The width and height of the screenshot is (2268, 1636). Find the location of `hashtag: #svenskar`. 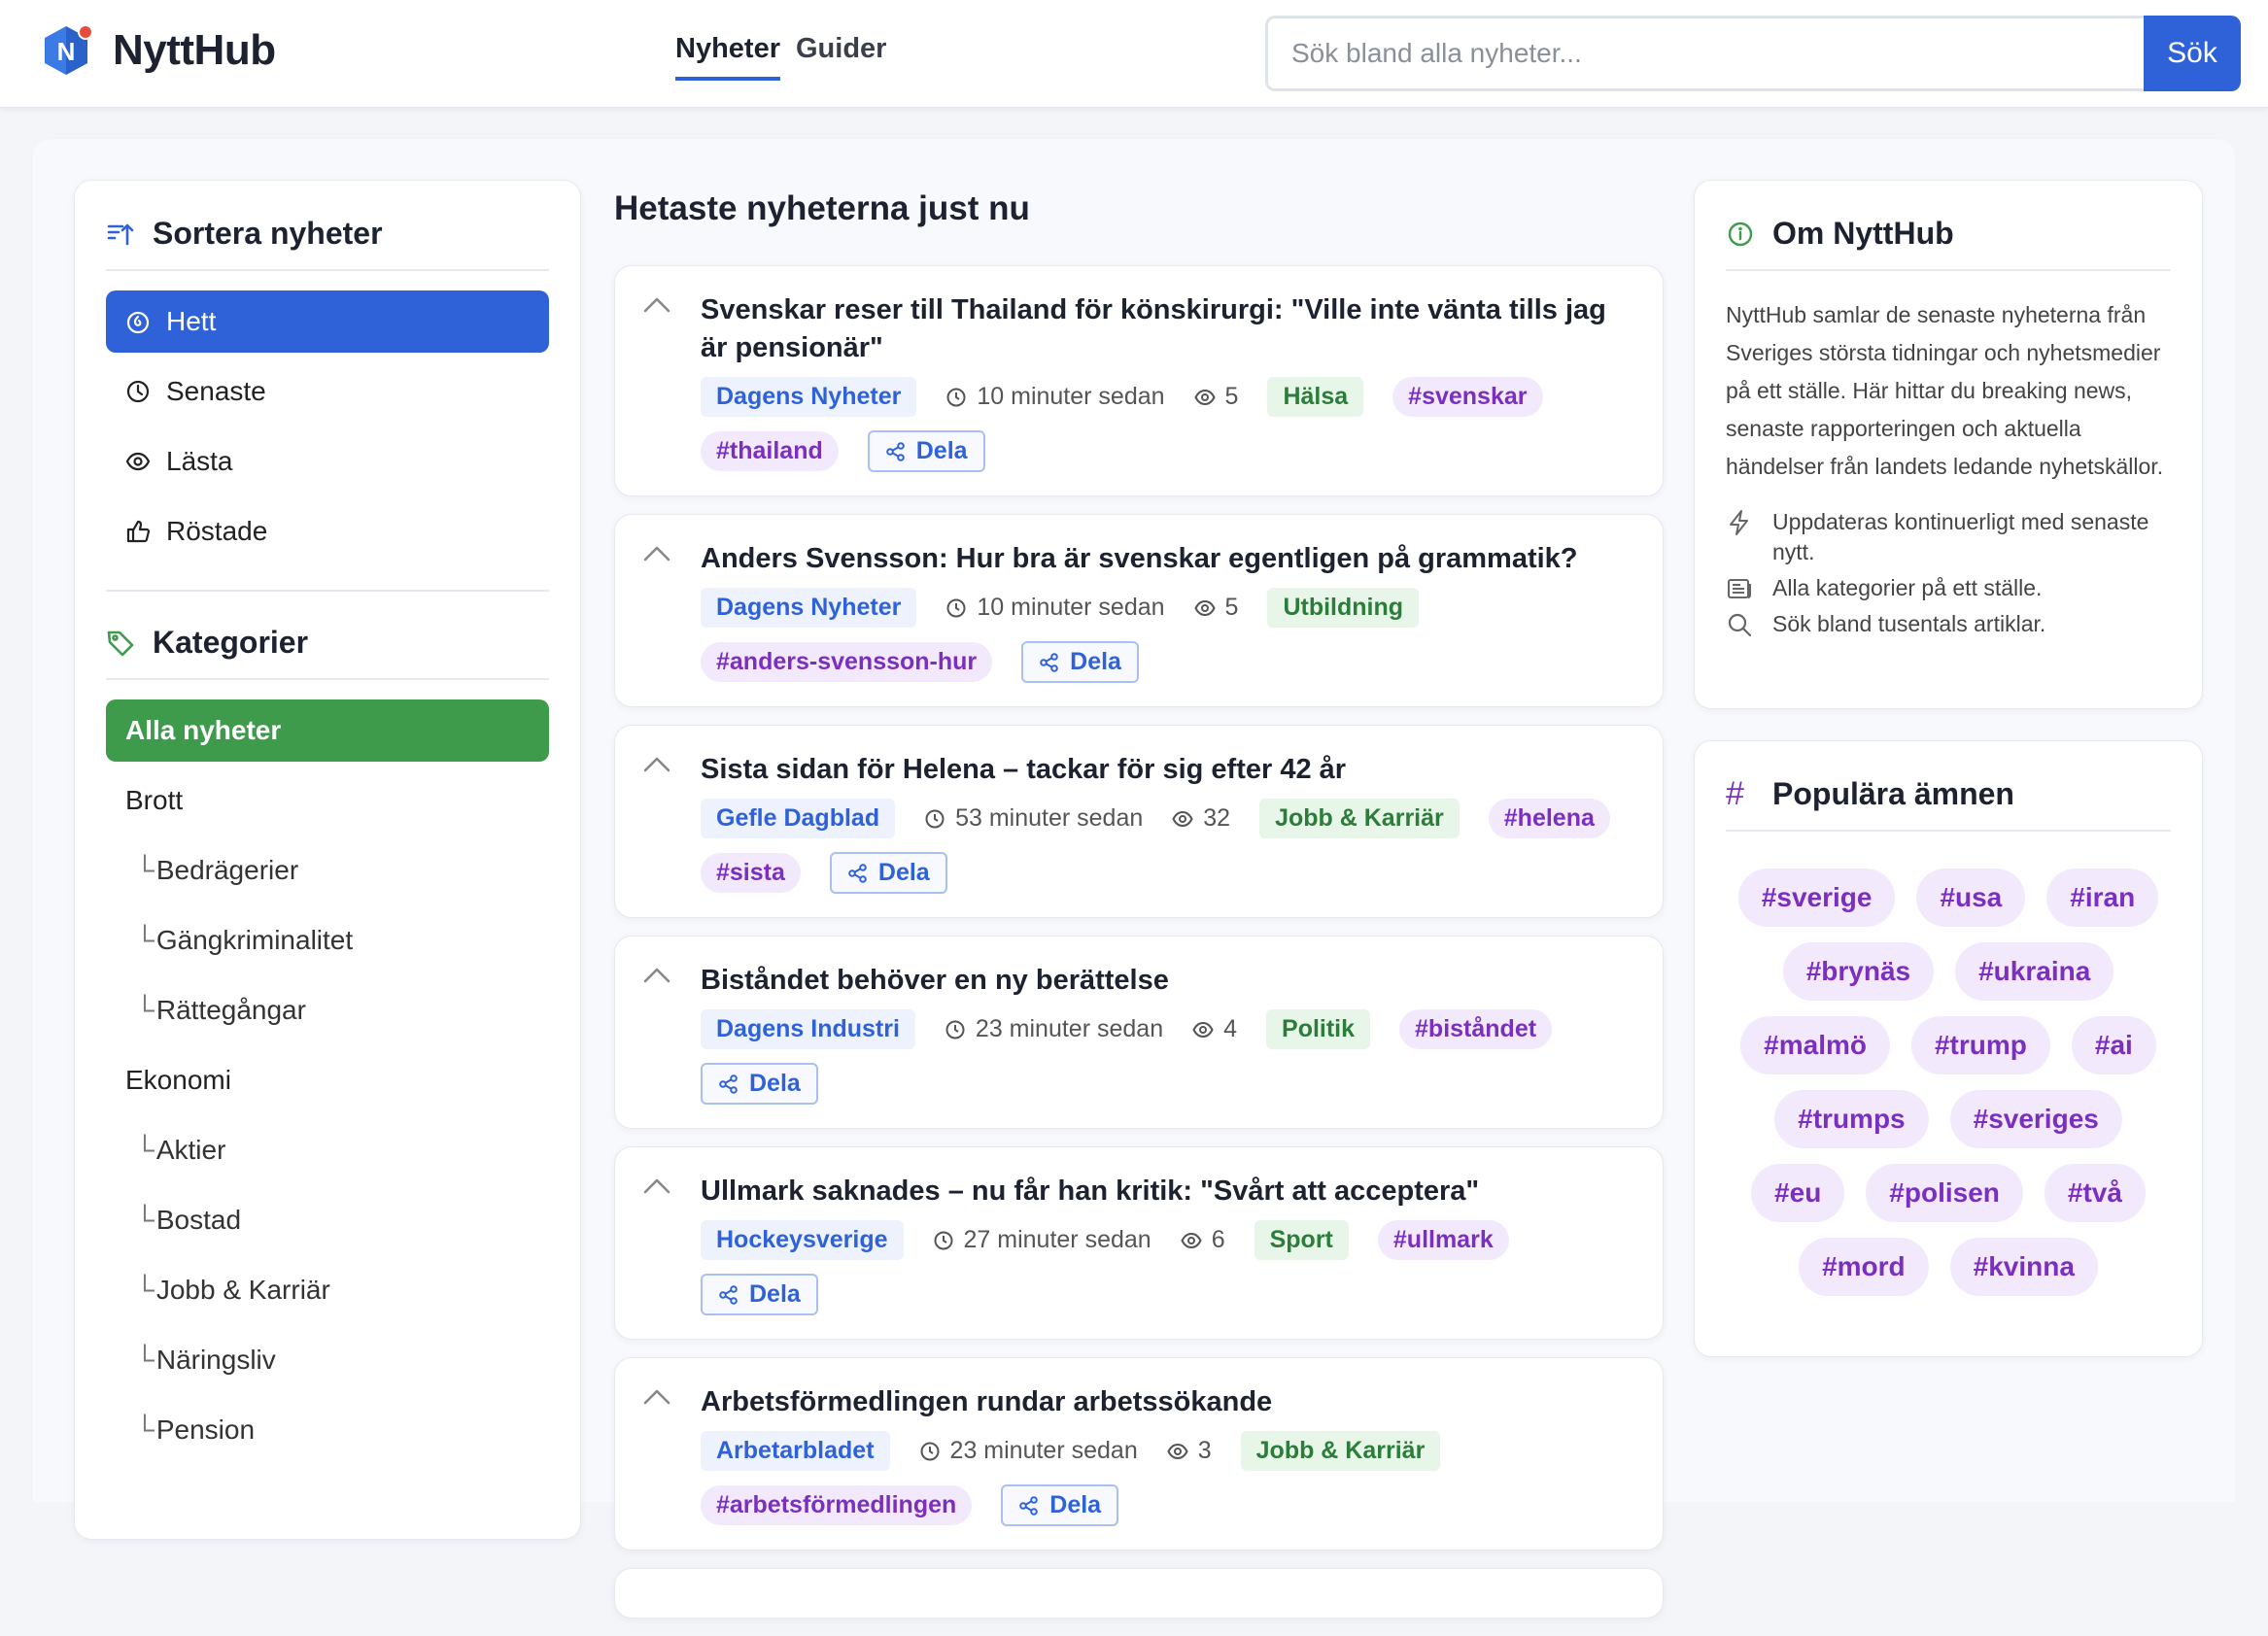

hashtag: #svenskar is located at coordinates (1467, 397).